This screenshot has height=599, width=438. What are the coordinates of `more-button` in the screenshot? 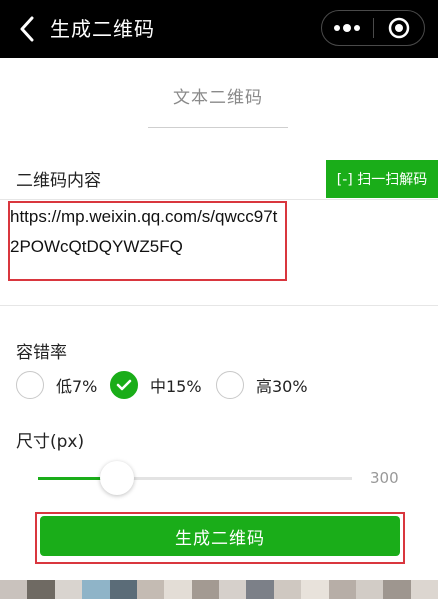 It's located at (347, 28).